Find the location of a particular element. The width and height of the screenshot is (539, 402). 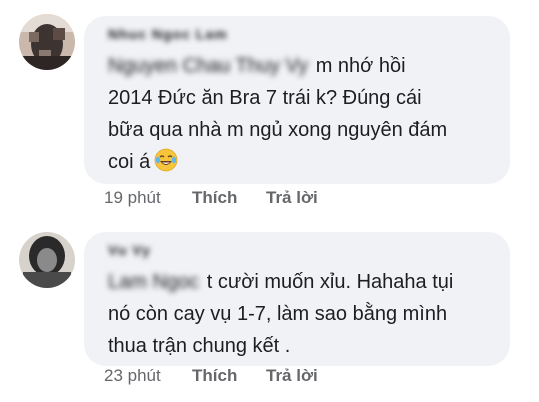

timestamp: 19 phút is located at coordinates (132, 198).